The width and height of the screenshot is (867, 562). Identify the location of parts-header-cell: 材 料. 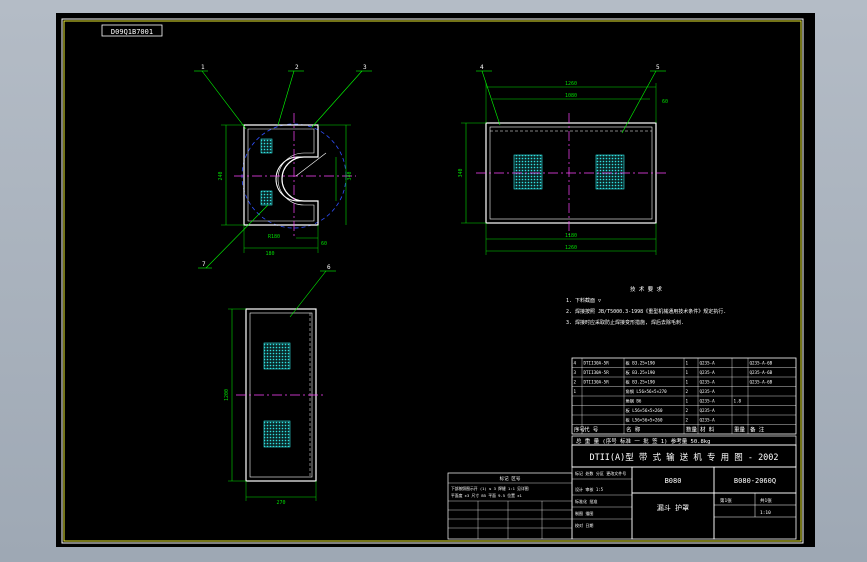
(707, 430).